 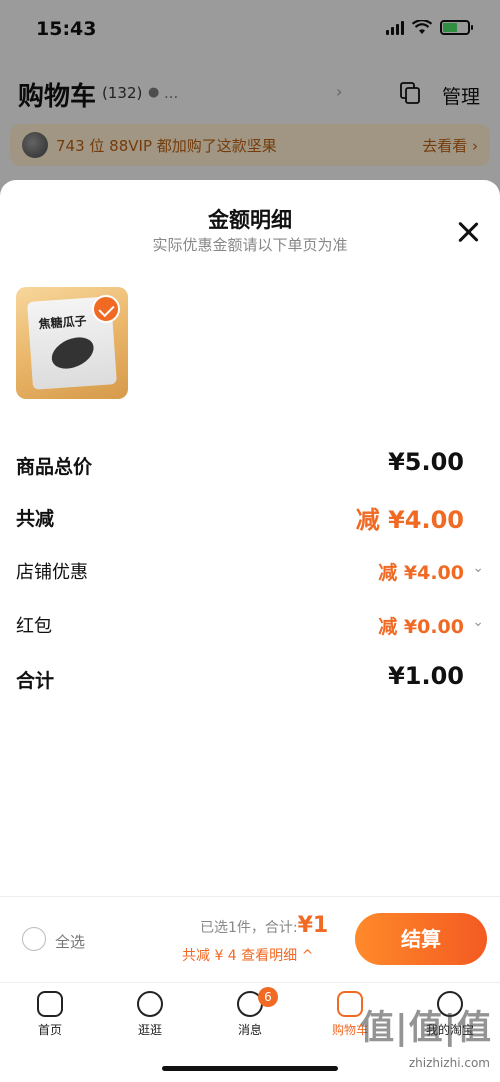 What do you see at coordinates (250, 517) in the screenshot?
I see `row-total-discount: 共减 减 ¥4.00` at bounding box center [250, 517].